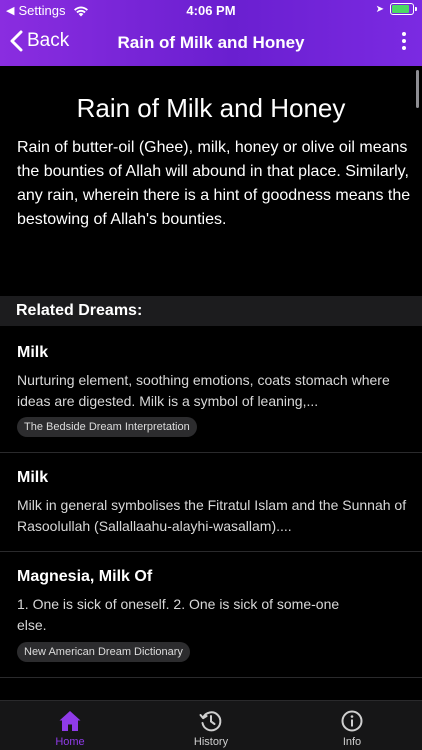 The image size is (422, 750). I want to click on battery-icon, so click(403, 9).